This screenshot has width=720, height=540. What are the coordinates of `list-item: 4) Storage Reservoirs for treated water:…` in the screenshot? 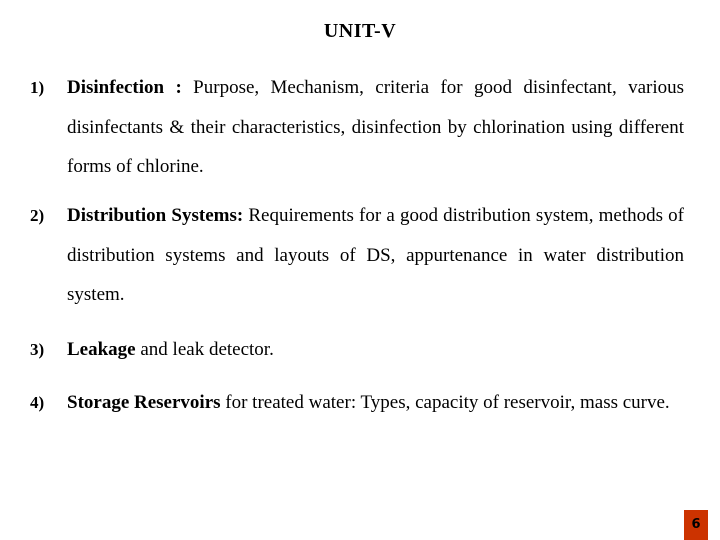 It's located at (357, 403).